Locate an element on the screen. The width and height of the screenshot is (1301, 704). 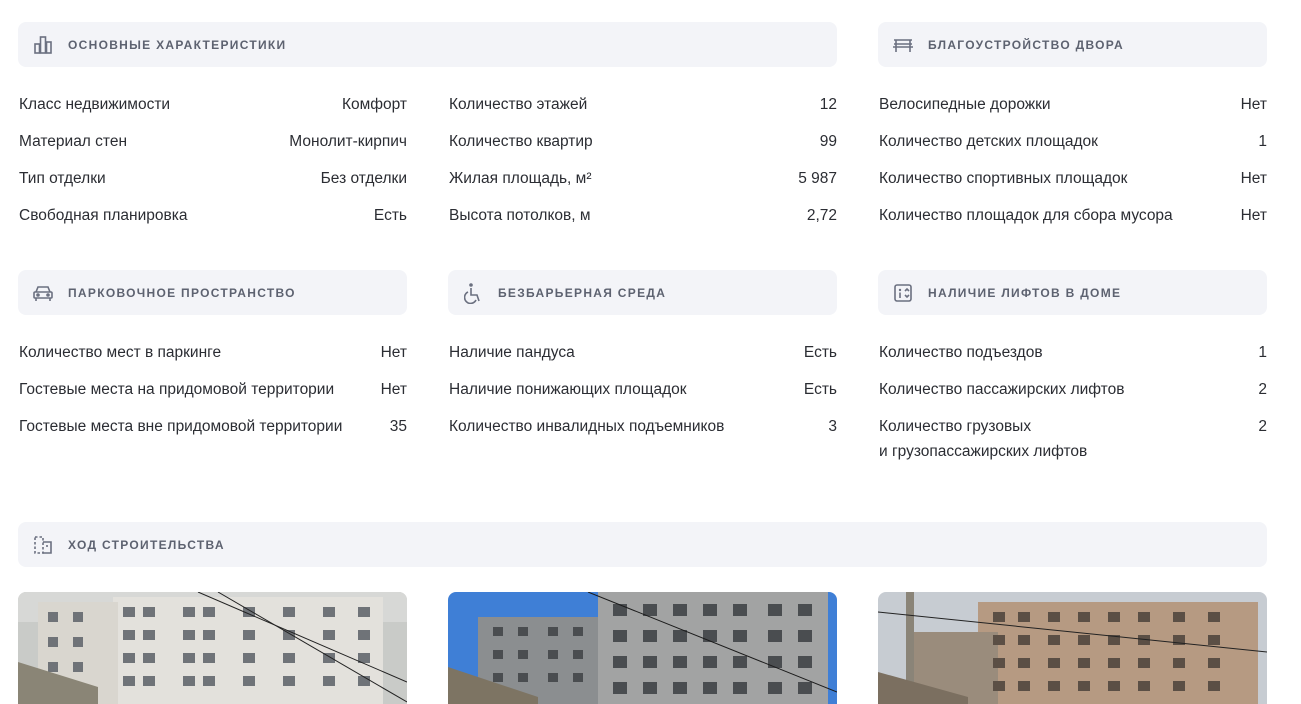
row-label: Количество мест в паркинге is located at coordinates (120, 352).